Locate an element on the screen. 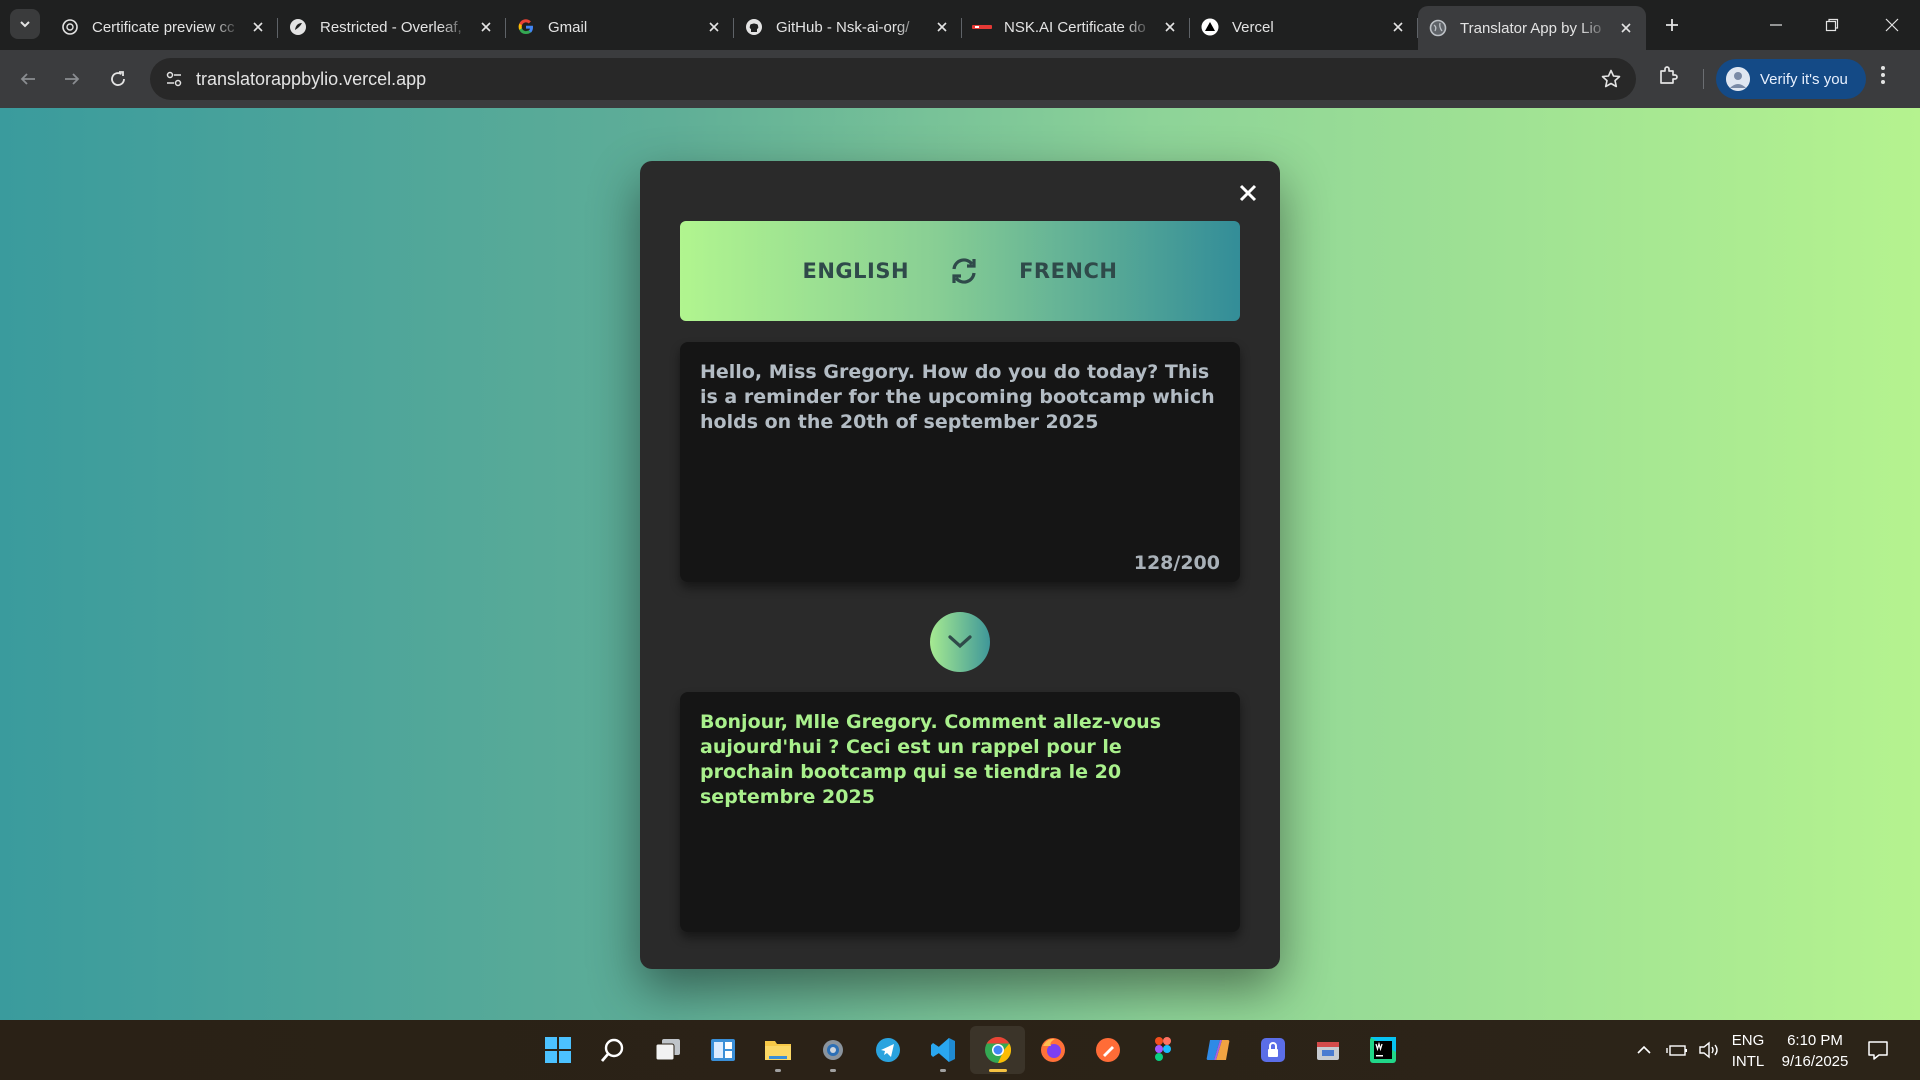  tab-github: GitHub - Nsk-ai-org/ is located at coordinates (848, 27).